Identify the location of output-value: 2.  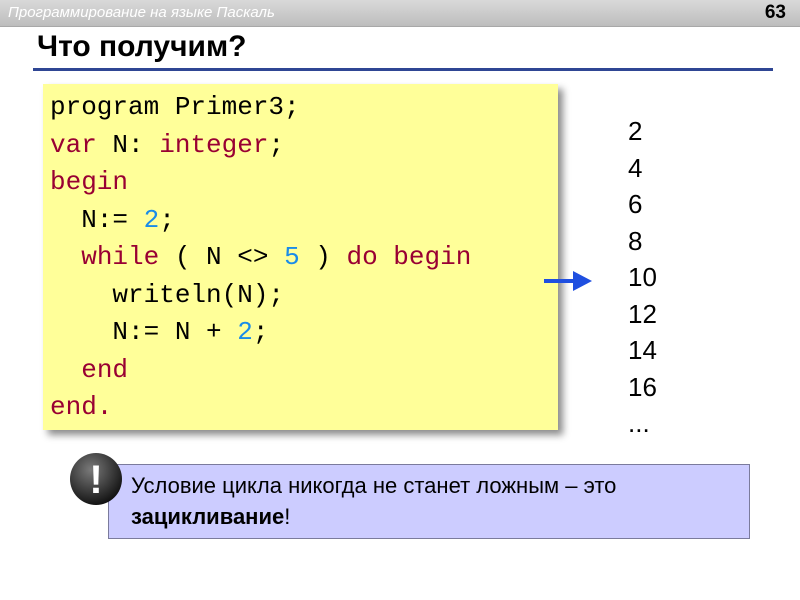
(635, 131).